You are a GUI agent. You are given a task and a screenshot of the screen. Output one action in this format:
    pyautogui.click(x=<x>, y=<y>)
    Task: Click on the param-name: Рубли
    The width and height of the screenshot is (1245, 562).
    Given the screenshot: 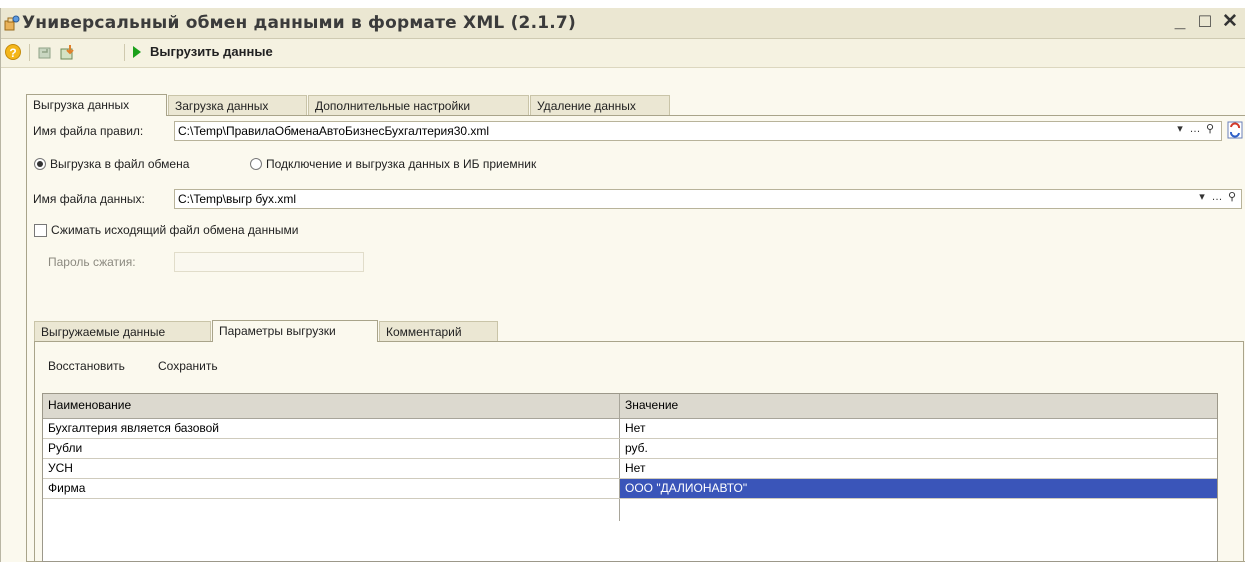 What is the action you would take?
    pyautogui.click(x=65, y=448)
    